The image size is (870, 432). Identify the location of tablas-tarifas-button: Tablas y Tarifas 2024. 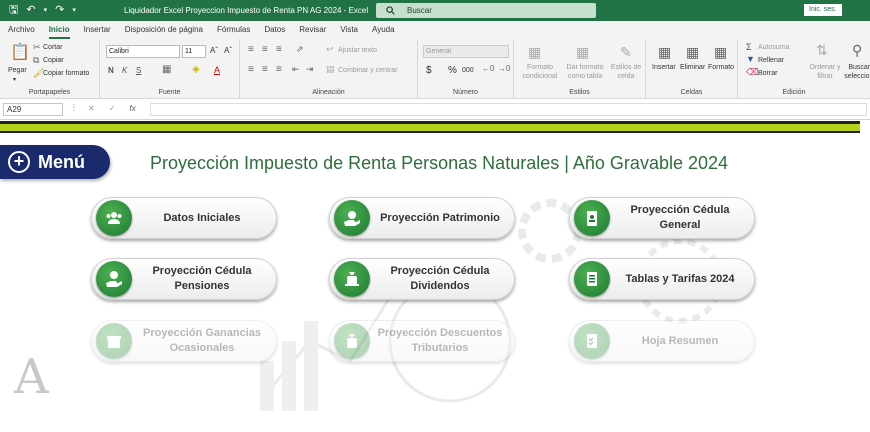
(662, 279).